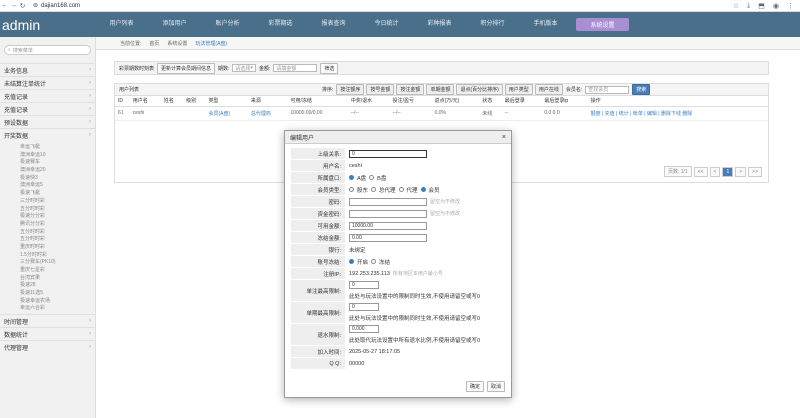  Describe the element at coordinates (401, 189) in the screenshot. I see `type-agent-radio` at that location.